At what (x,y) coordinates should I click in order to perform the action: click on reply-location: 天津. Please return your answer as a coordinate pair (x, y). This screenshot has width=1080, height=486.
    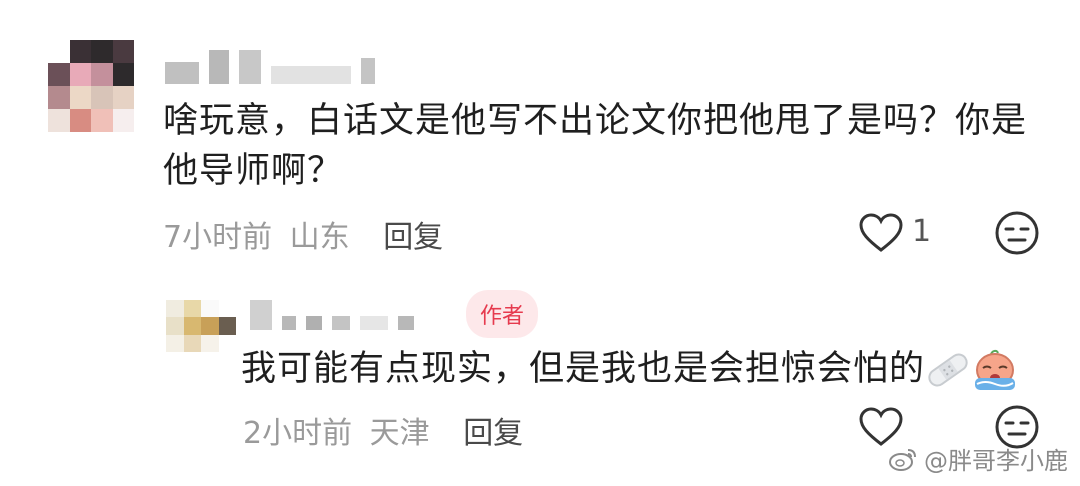
    Looking at the image, I should click on (399, 433).